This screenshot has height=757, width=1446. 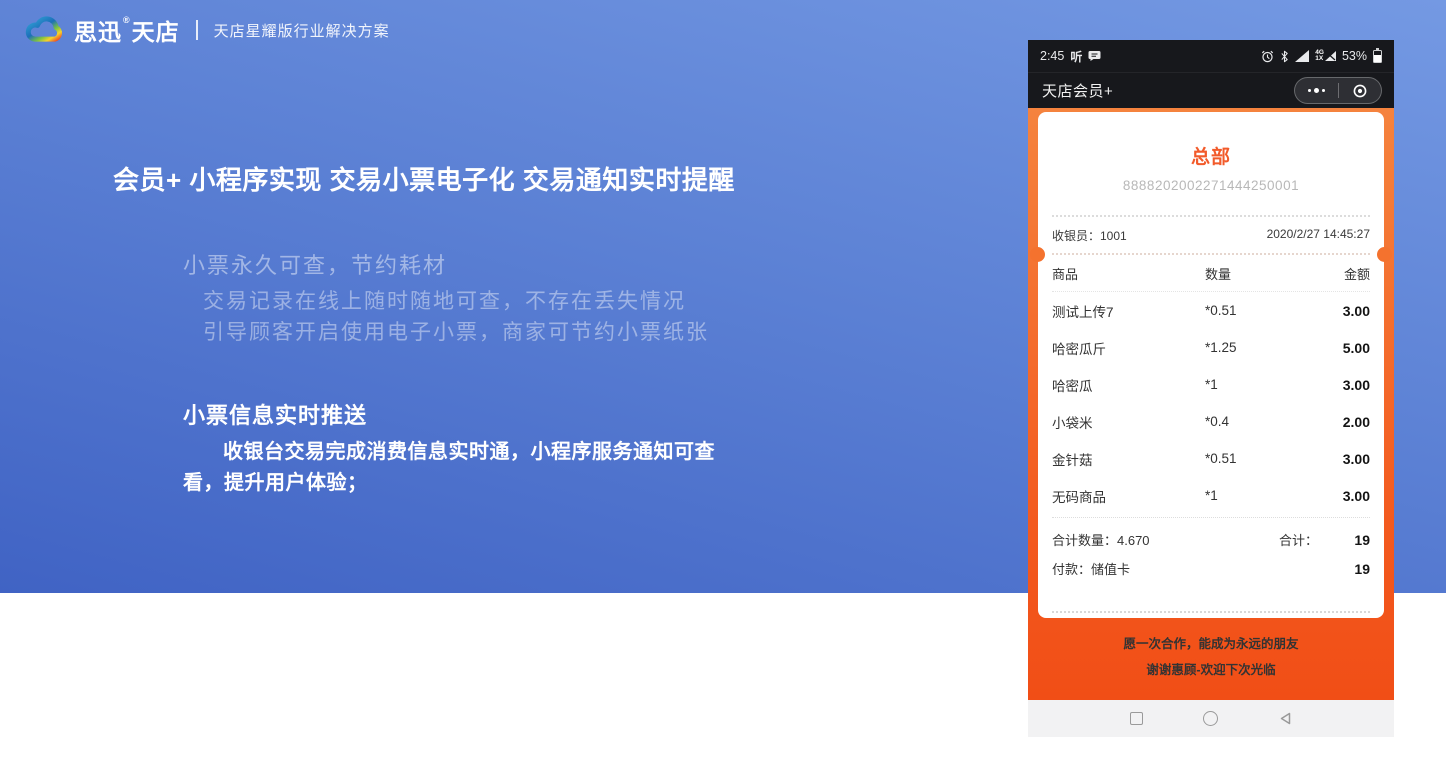 What do you see at coordinates (1210, 157) in the screenshot?
I see `store-name: 总部` at bounding box center [1210, 157].